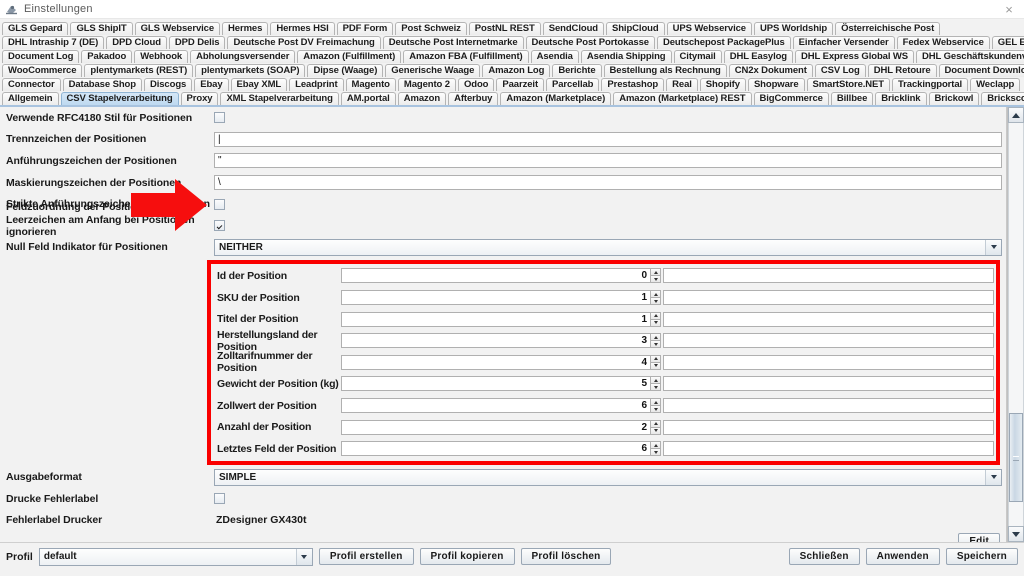 Image resolution: width=1024 pixels, height=576 pixels. I want to click on tab-ebay: Ebay, so click(211, 84).